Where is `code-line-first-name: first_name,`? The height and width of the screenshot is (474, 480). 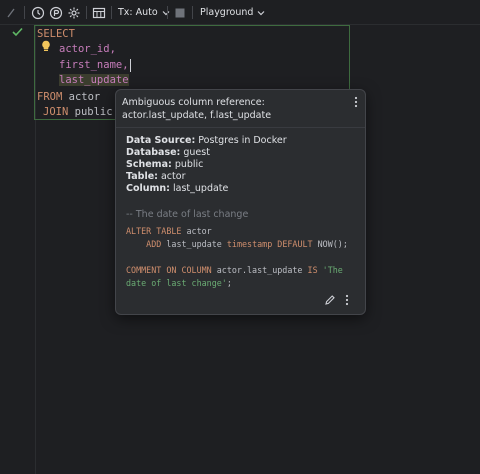
code-line-first-name: first_name, is located at coordinates (95, 65).